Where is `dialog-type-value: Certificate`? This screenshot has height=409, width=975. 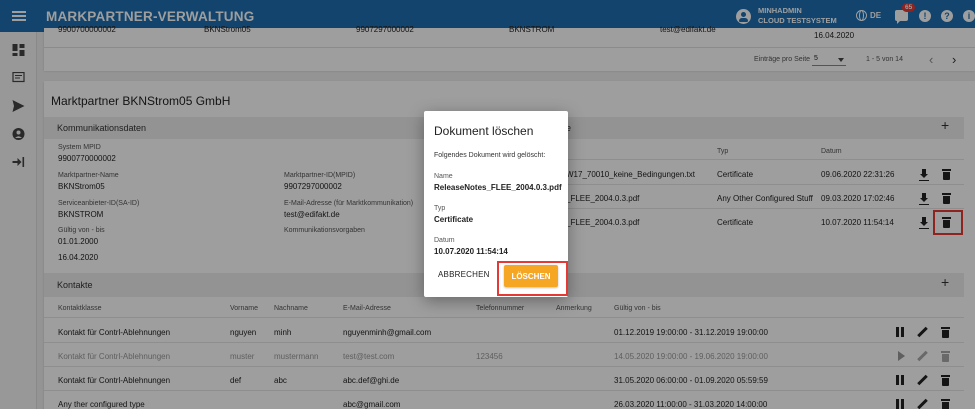 dialog-type-value: Certificate is located at coordinates (454, 219).